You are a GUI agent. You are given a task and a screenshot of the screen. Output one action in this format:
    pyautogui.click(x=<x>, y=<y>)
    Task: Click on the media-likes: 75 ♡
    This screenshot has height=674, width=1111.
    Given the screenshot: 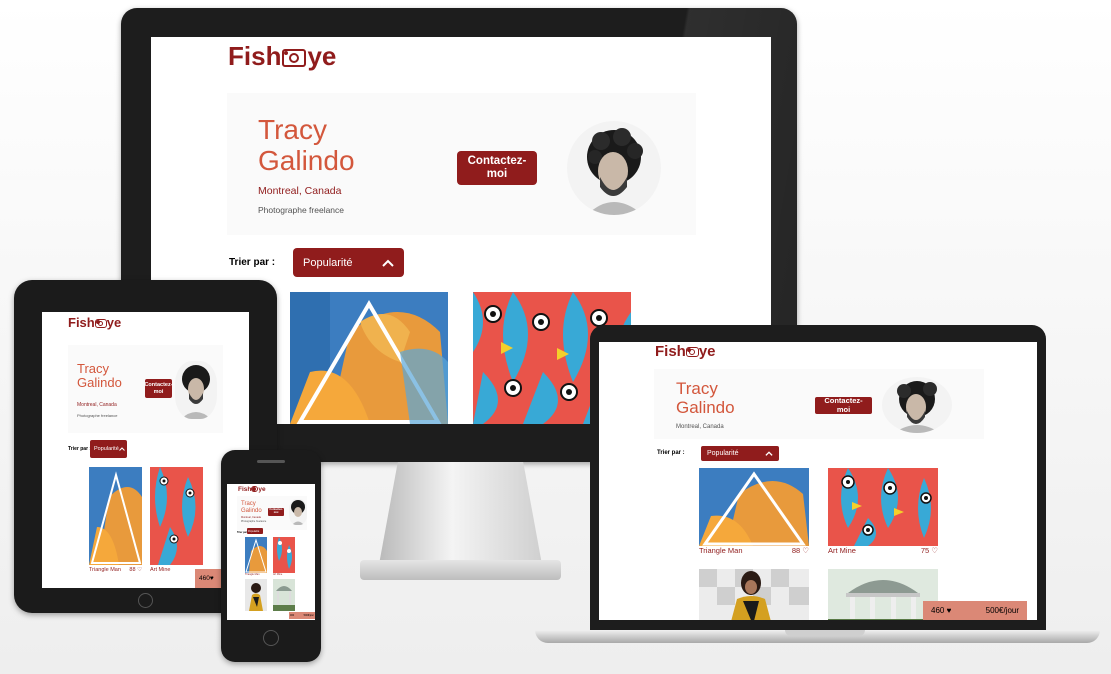 What is the action you would take?
    pyautogui.click(x=929, y=550)
    